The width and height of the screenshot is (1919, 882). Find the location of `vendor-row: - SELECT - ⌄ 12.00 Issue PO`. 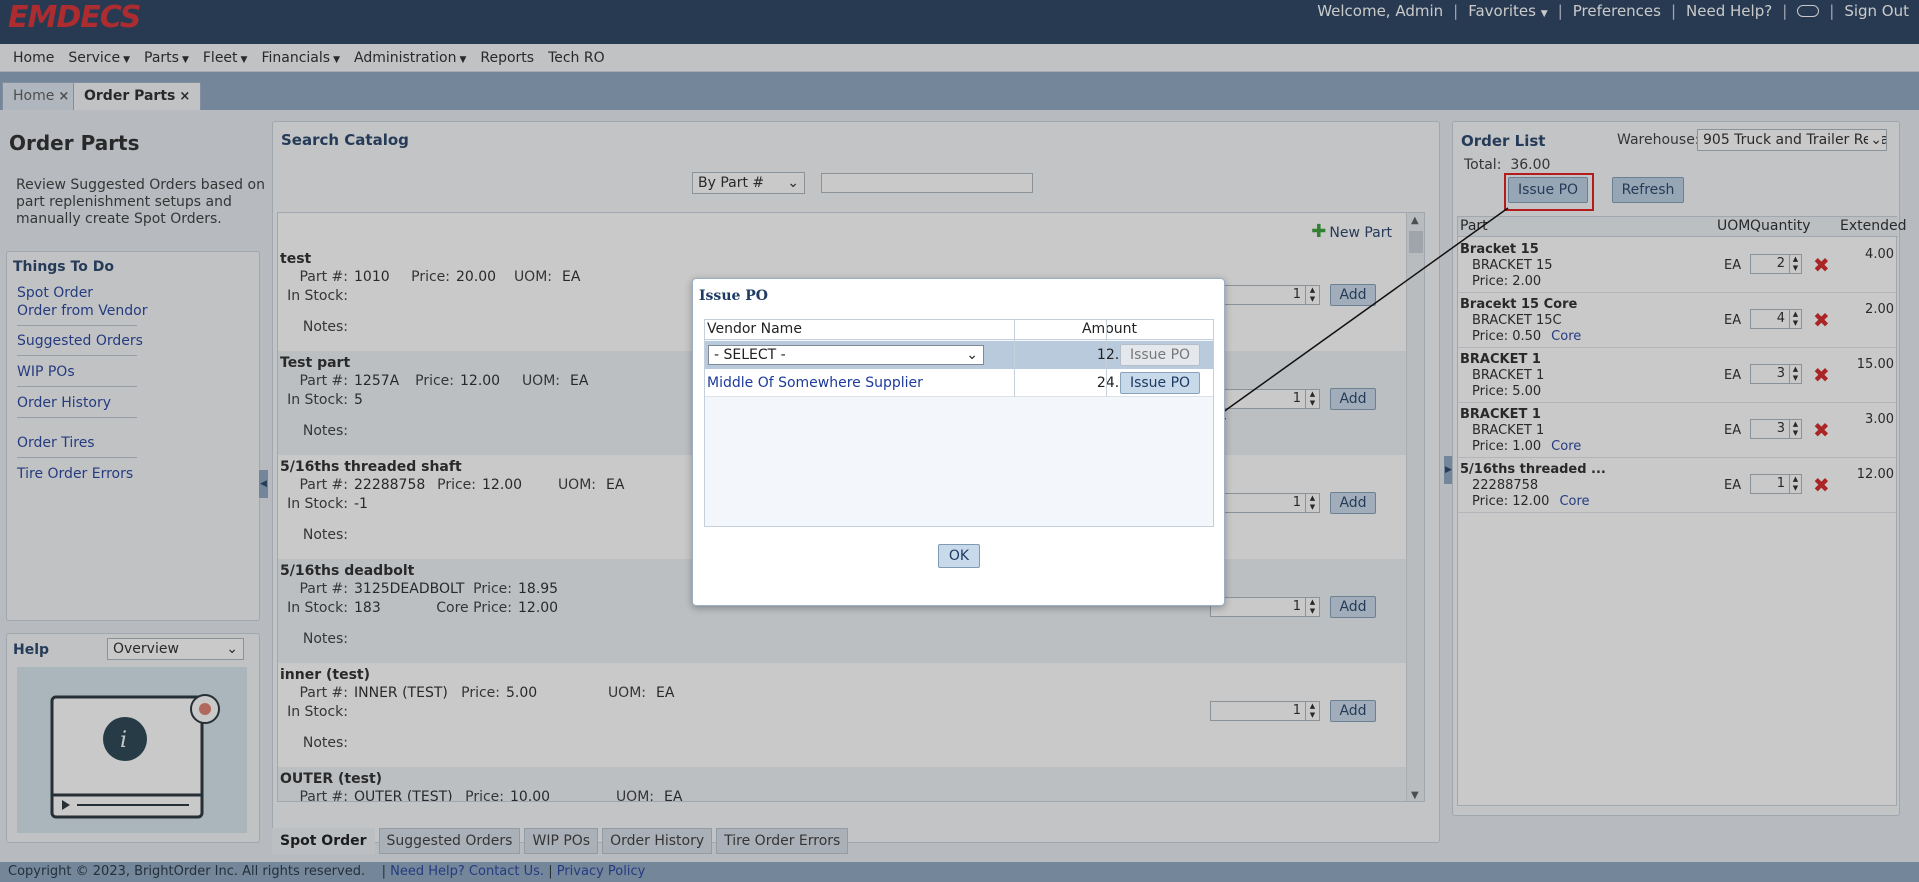

vendor-row: - SELECT - ⌄ 12.00 Issue PO is located at coordinates (959, 355).